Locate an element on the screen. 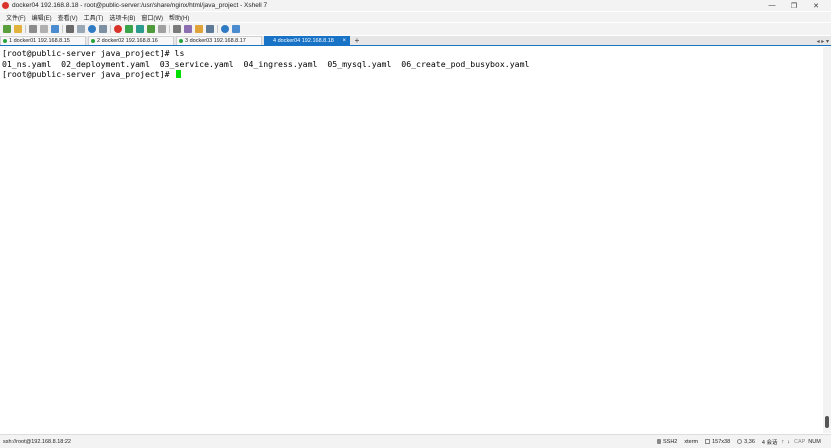 The height and width of the screenshot is (448, 831). open-folder-icon is located at coordinates (18, 29).